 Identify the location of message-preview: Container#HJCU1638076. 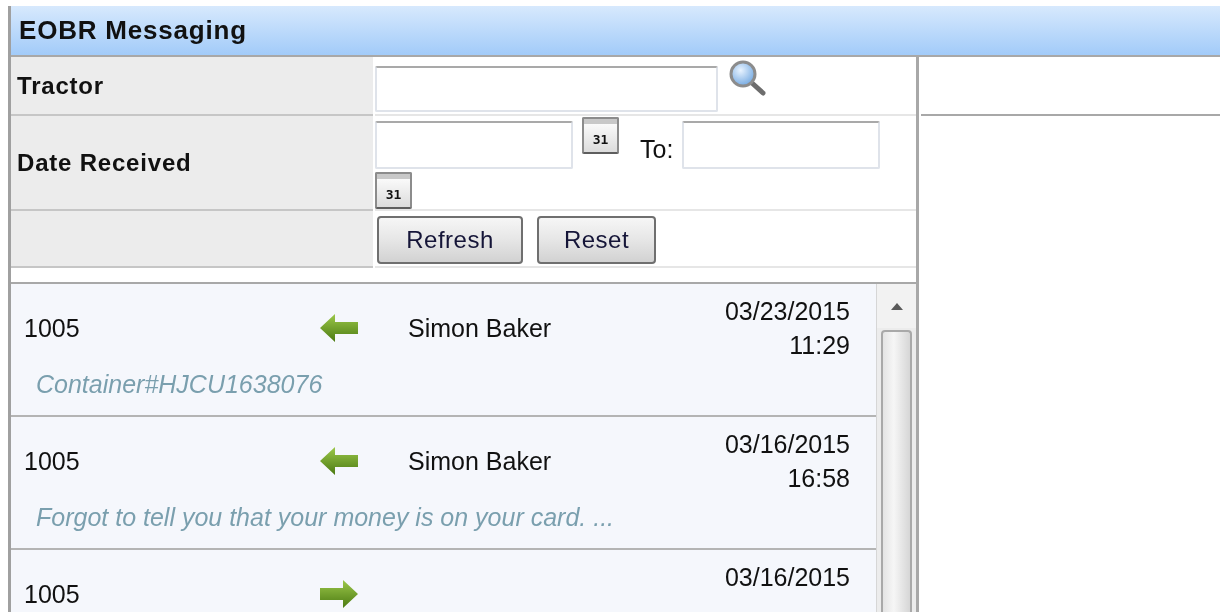
(179, 384).